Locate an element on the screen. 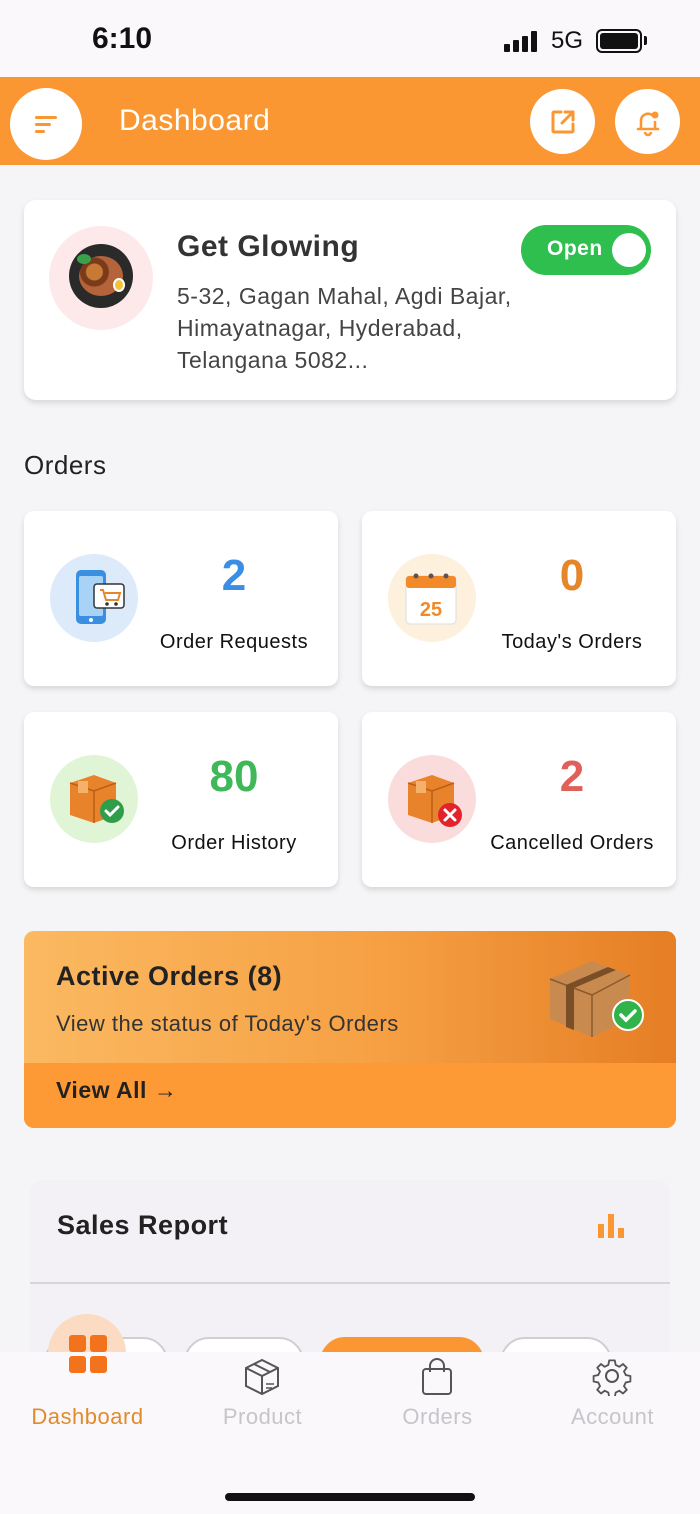 Image resolution: width=700 pixels, height=1514 pixels. sort-menu-icon is located at coordinates (46, 124).